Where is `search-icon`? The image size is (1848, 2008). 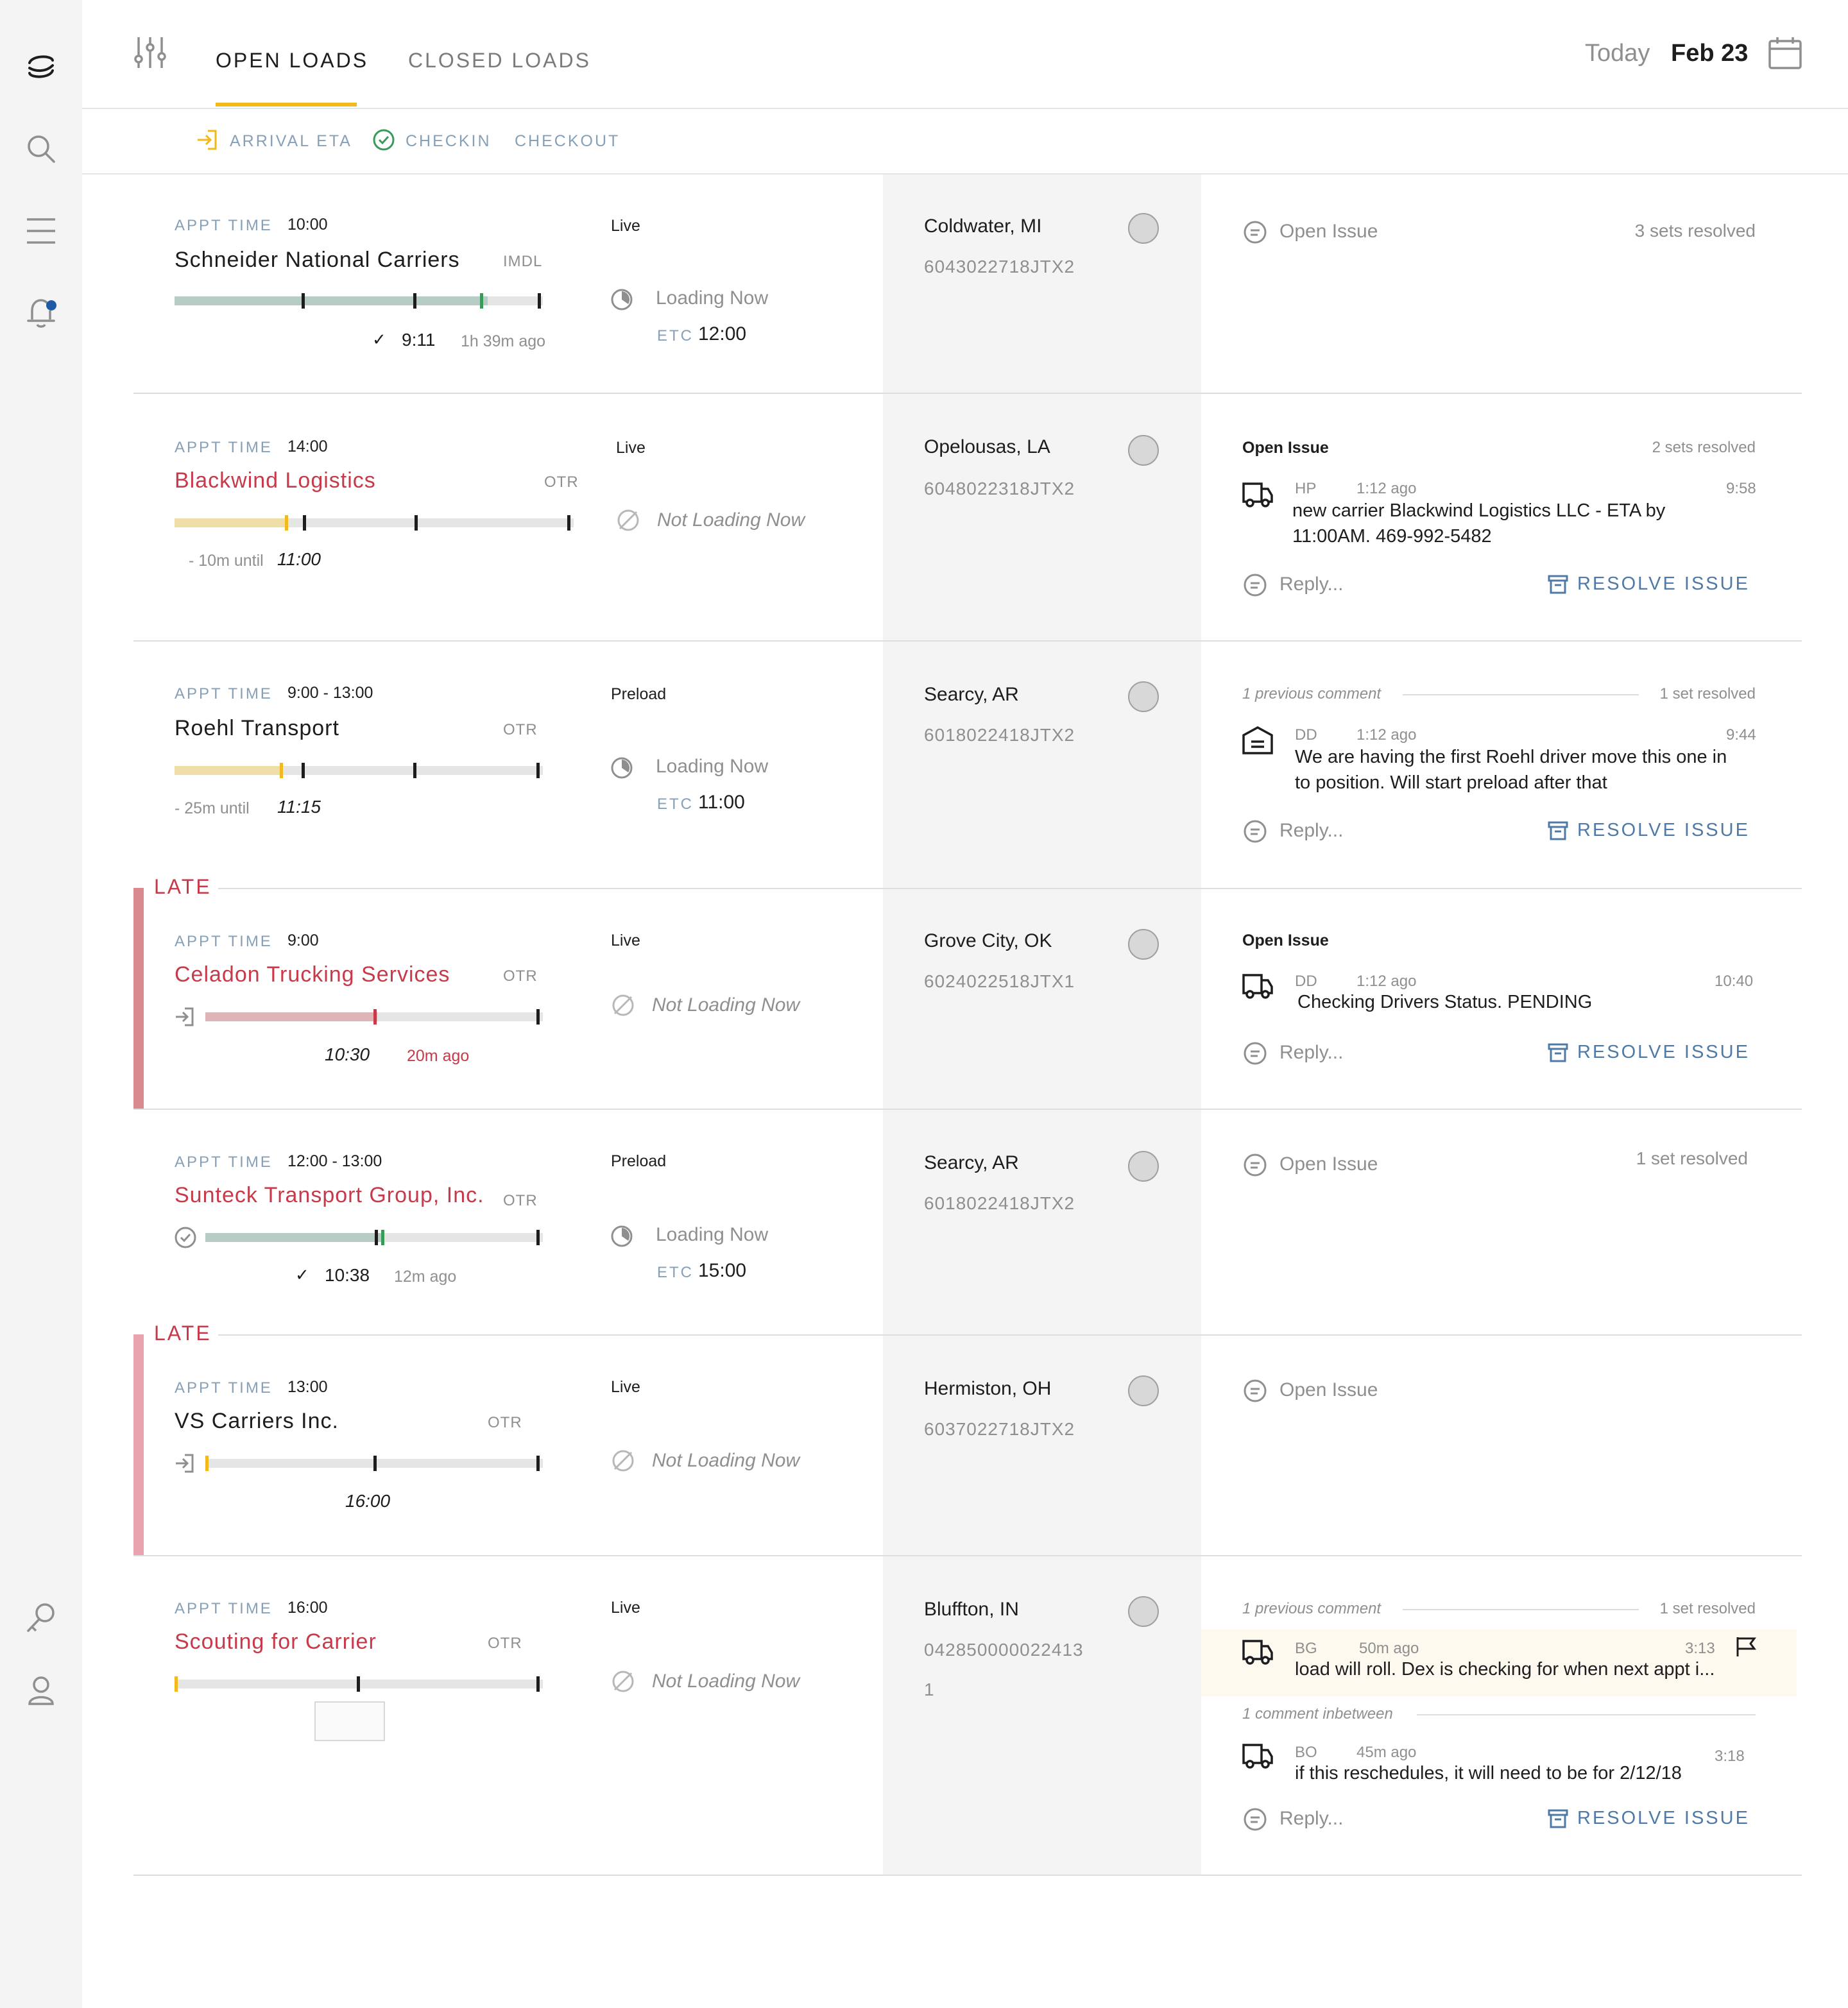 search-icon is located at coordinates (41, 149).